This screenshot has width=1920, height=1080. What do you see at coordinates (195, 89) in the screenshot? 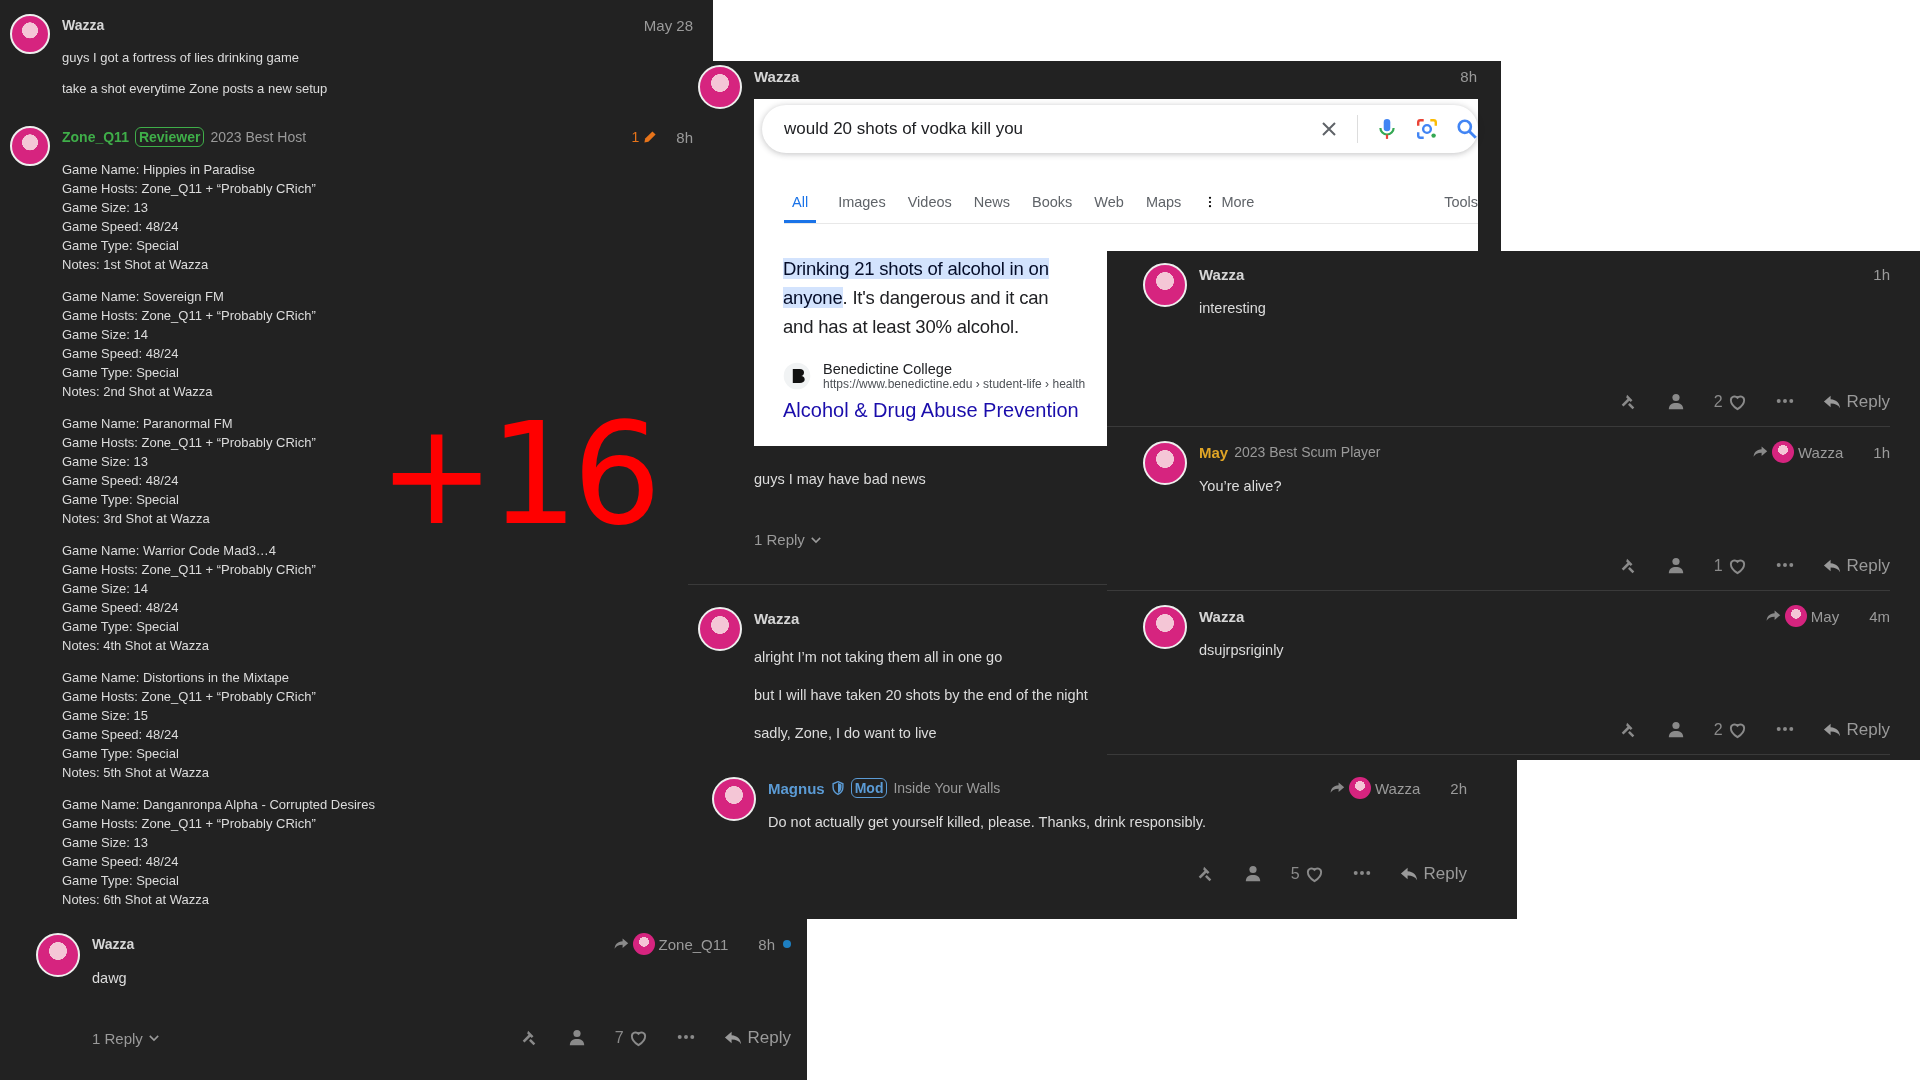
I see `post-text: take a shot everytime Zone posts a new setup` at bounding box center [195, 89].